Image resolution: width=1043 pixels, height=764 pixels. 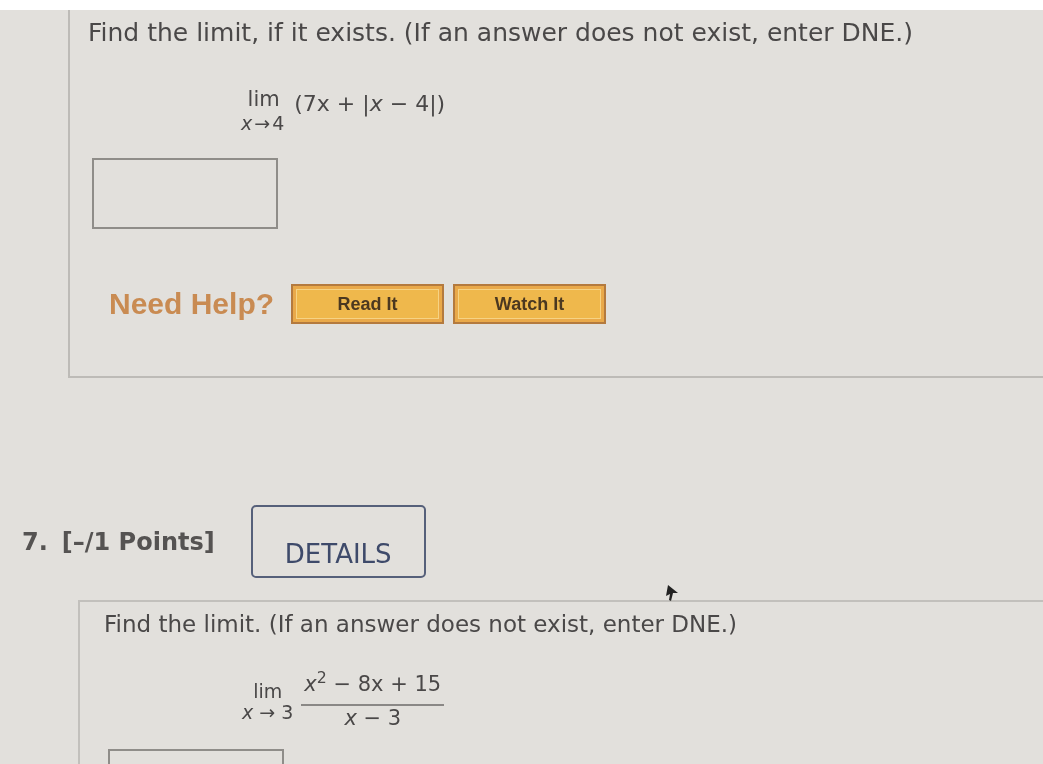 What do you see at coordinates (373, 718) in the screenshot?
I see `fraction-denominator: x − 3` at bounding box center [373, 718].